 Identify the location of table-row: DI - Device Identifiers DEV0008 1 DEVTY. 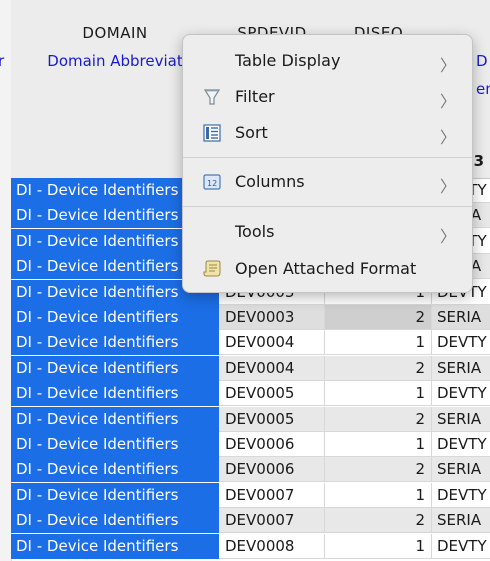
(245, 546).